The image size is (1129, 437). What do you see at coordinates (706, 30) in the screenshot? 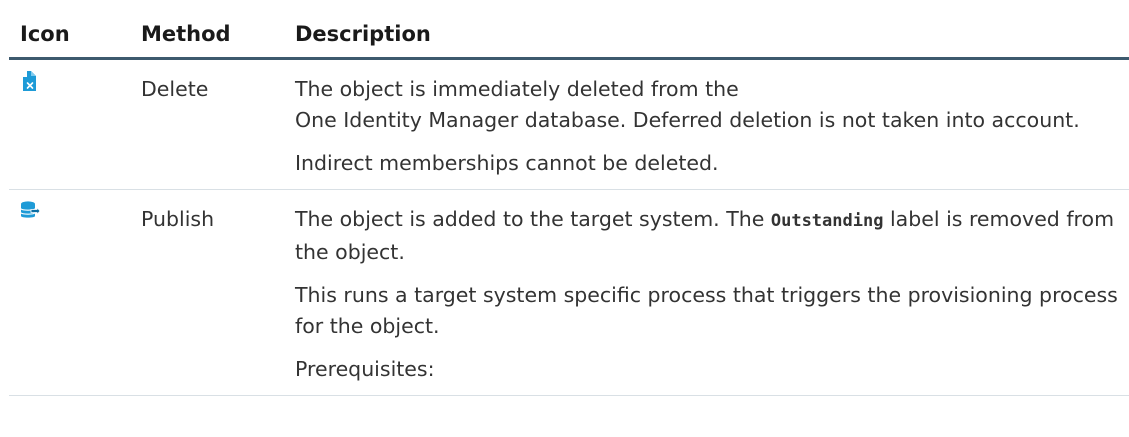
I see `description-column-header: Description` at bounding box center [706, 30].